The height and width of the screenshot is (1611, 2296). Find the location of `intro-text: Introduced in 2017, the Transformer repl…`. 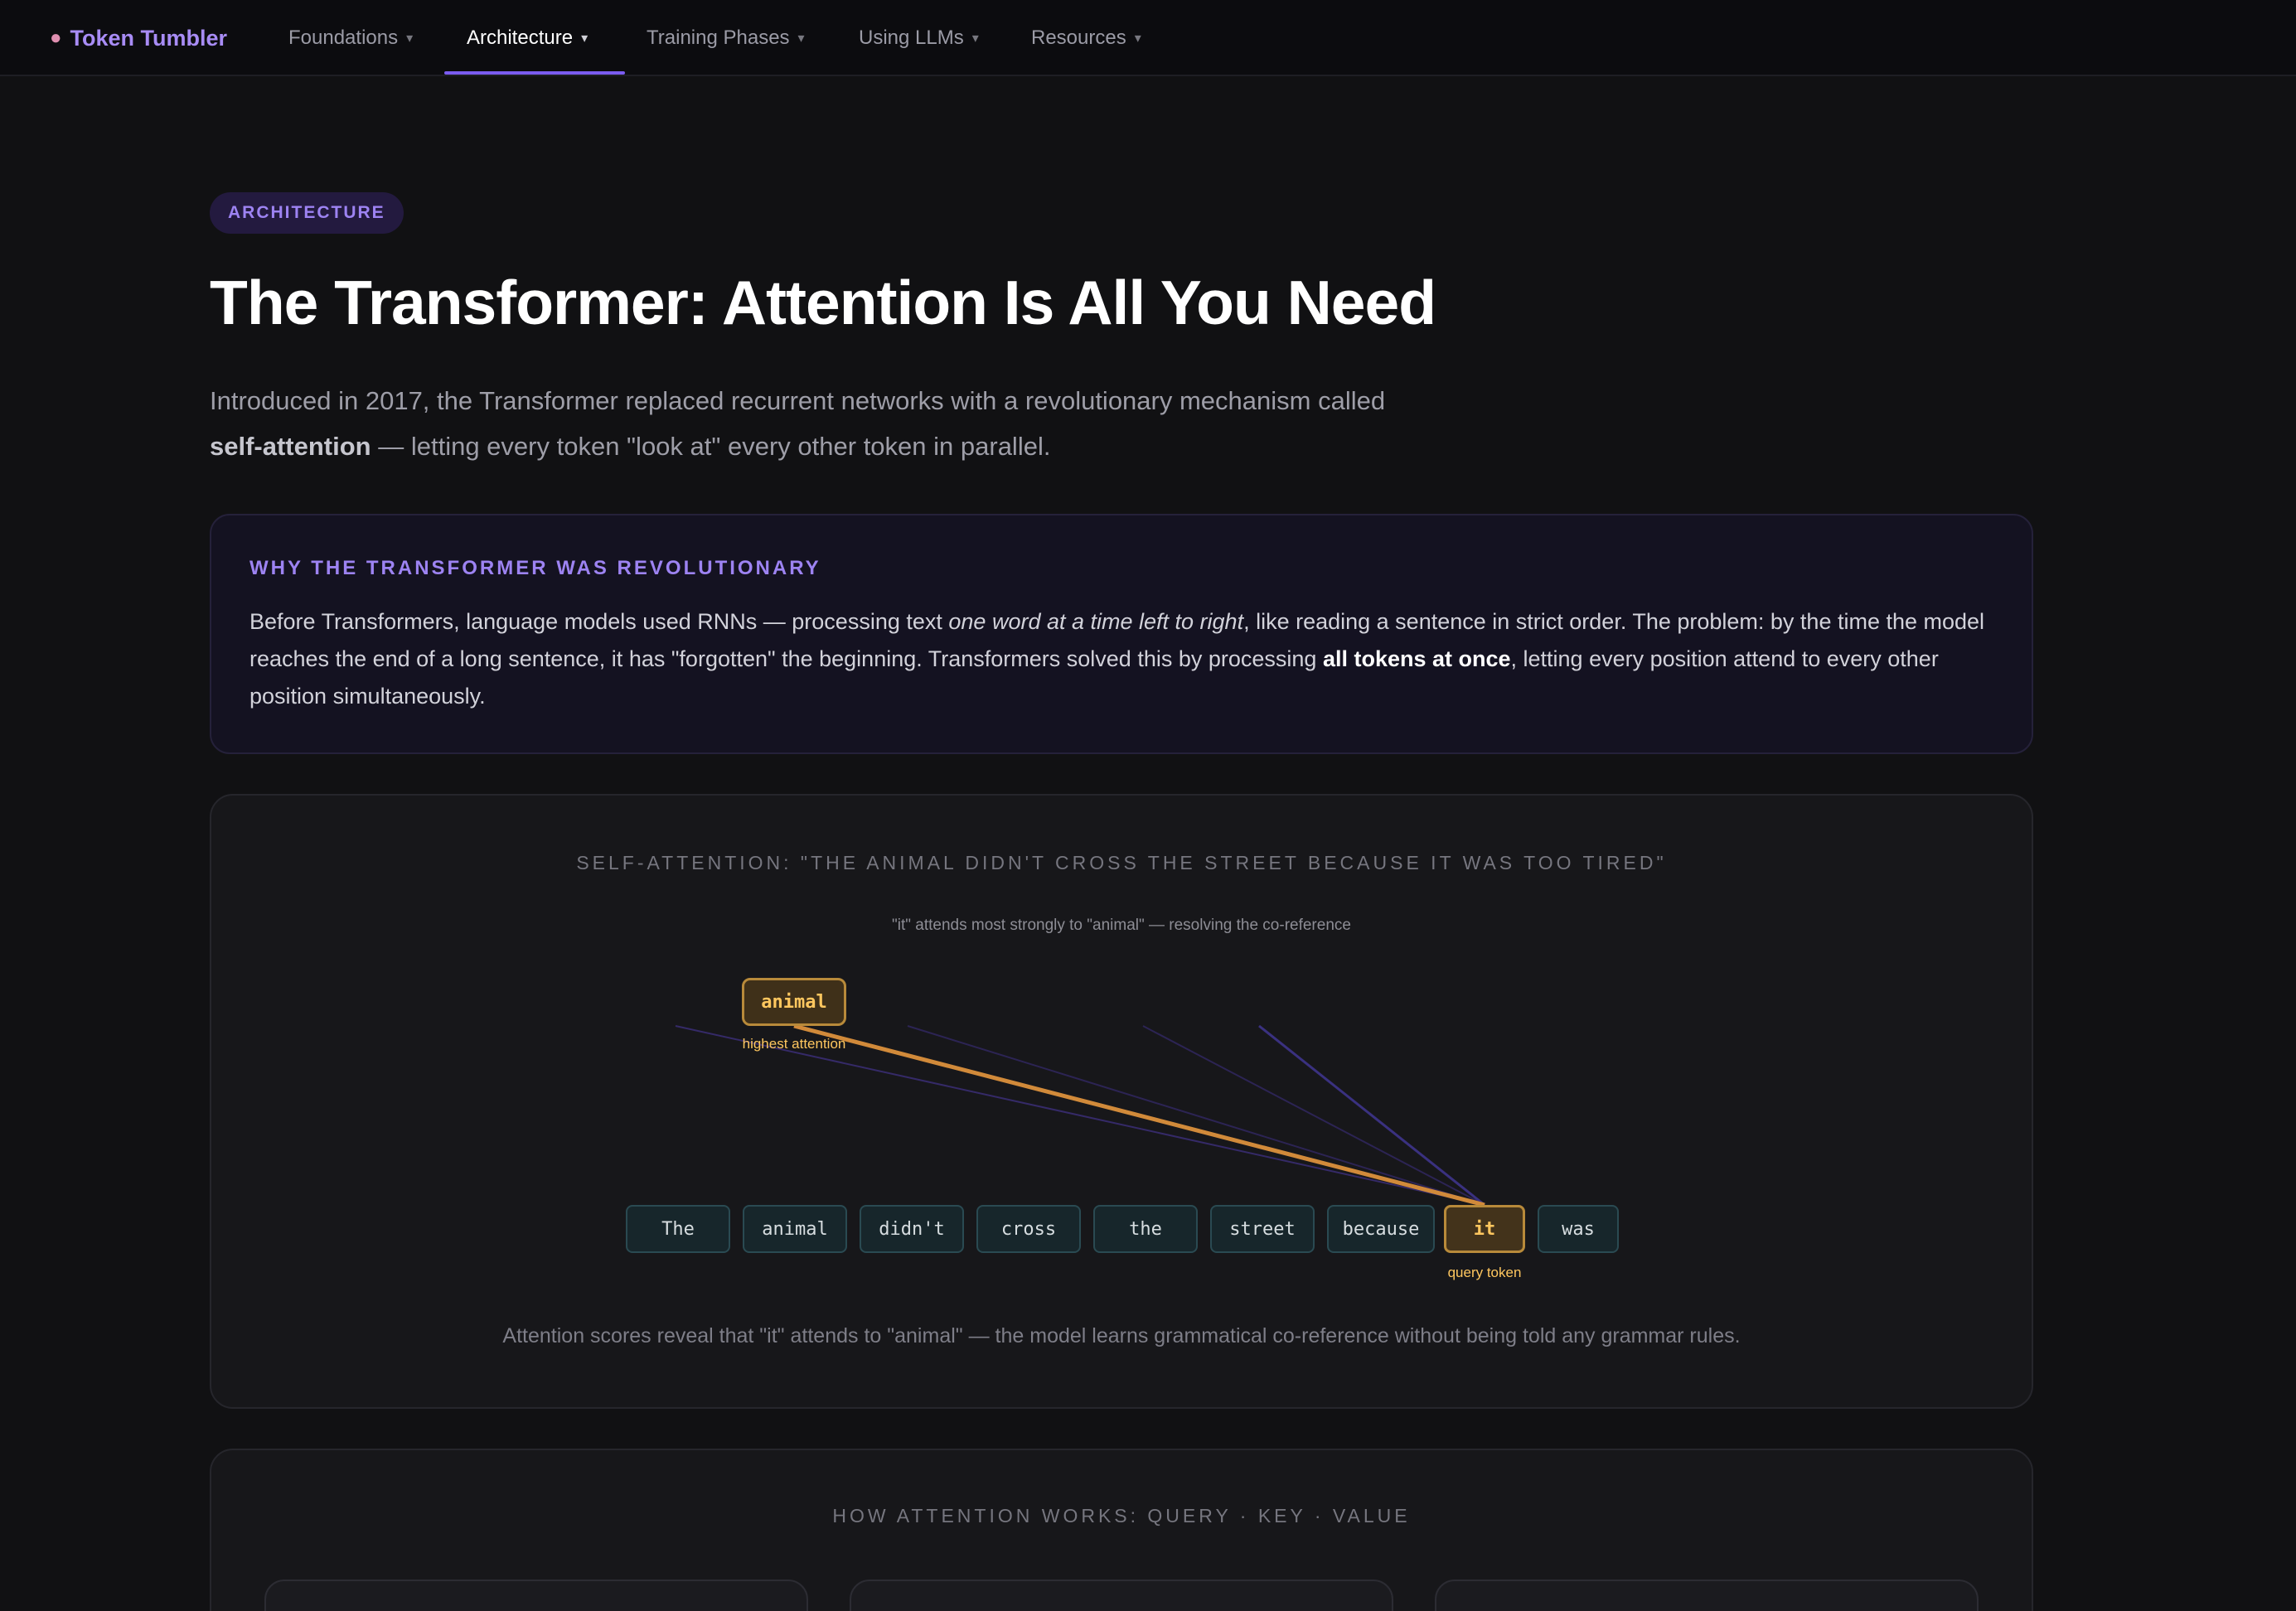

intro-text: Introduced in 2017, the Transformer repl… is located at coordinates (798, 401).